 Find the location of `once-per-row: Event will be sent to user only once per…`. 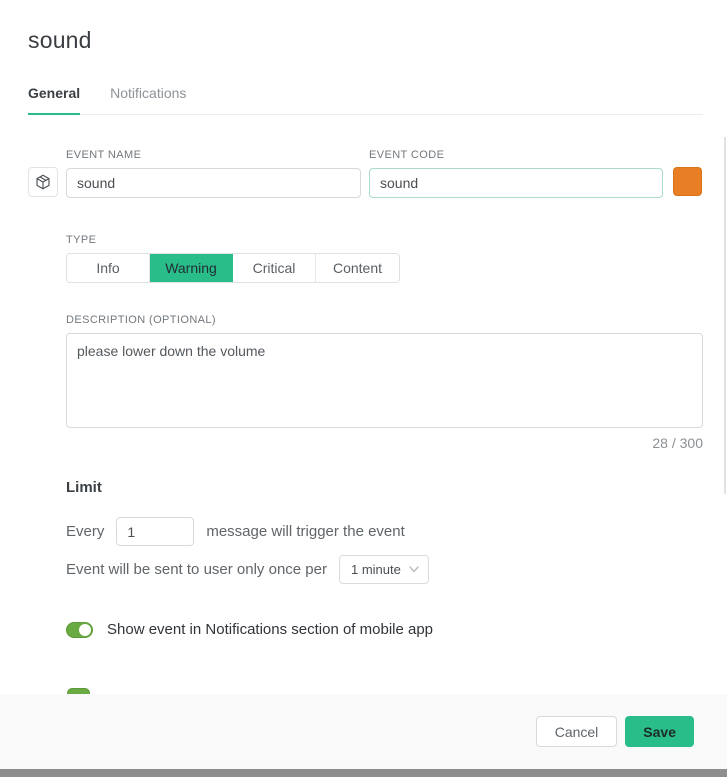

once-per-row: Event will be sent to user only once per… is located at coordinates (384, 569).